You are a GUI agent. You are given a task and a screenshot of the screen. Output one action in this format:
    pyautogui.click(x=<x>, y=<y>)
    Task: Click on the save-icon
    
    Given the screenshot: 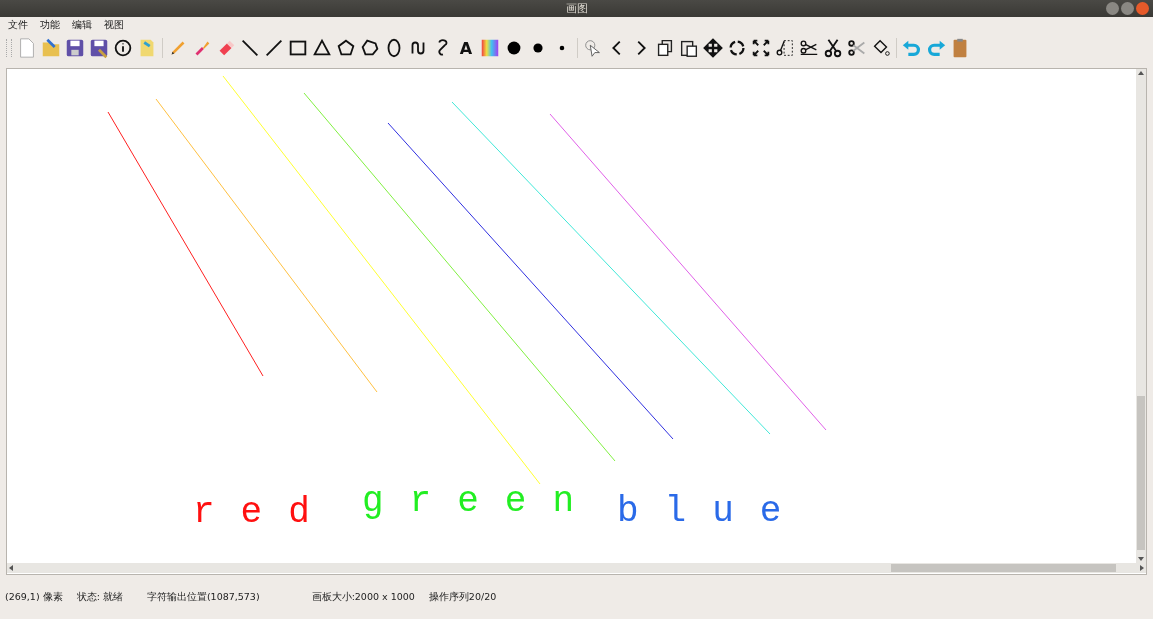 What is the action you would take?
    pyautogui.click(x=75, y=48)
    